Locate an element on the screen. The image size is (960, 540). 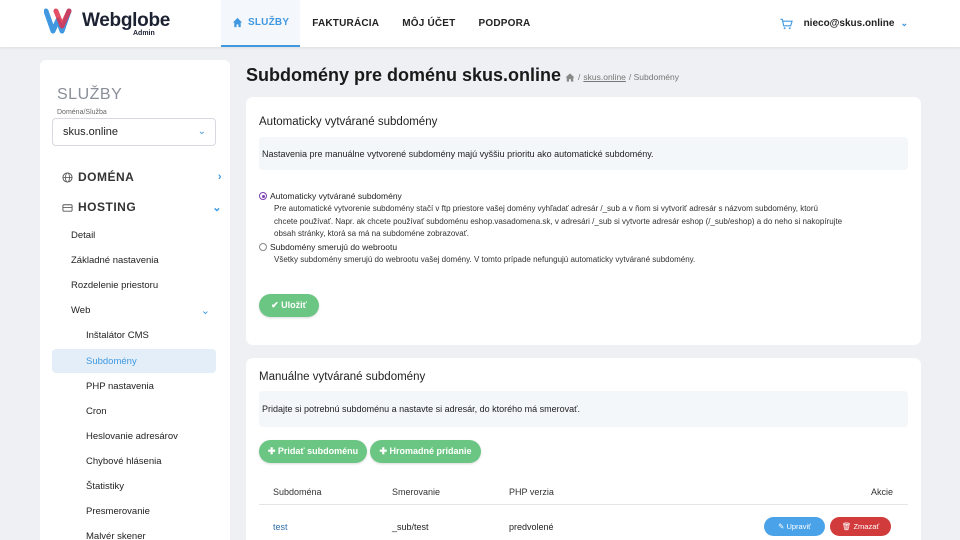
divider is located at coordinates (583, 504).